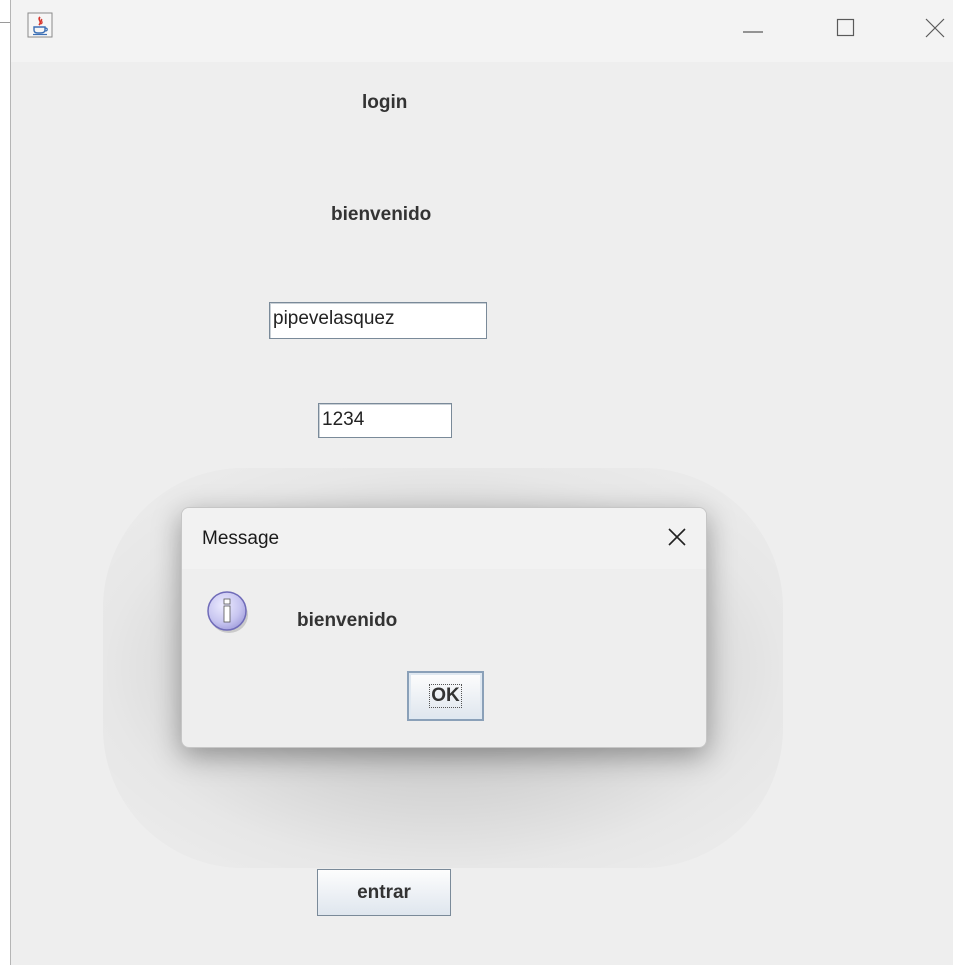  Describe the element at coordinates (677, 537) in the screenshot. I see `dialog-close-icon` at that location.